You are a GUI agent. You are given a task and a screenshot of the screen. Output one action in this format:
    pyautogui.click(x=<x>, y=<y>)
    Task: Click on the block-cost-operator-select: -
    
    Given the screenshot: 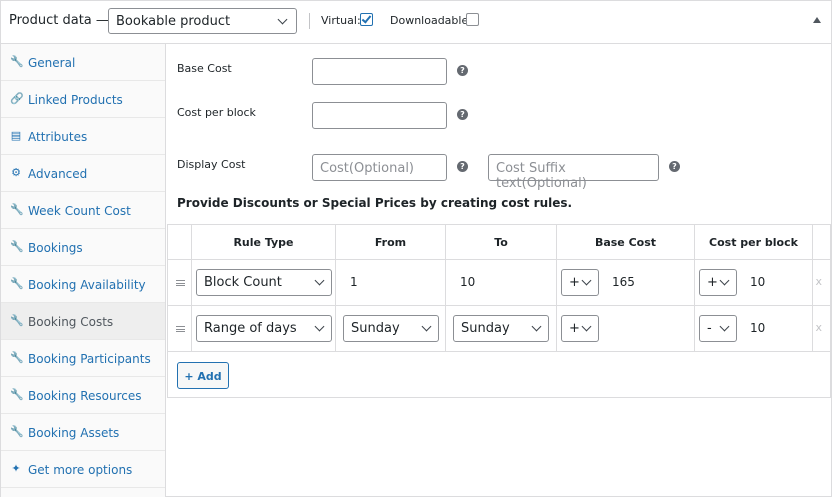 What is the action you would take?
    pyautogui.click(x=718, y=328)
    